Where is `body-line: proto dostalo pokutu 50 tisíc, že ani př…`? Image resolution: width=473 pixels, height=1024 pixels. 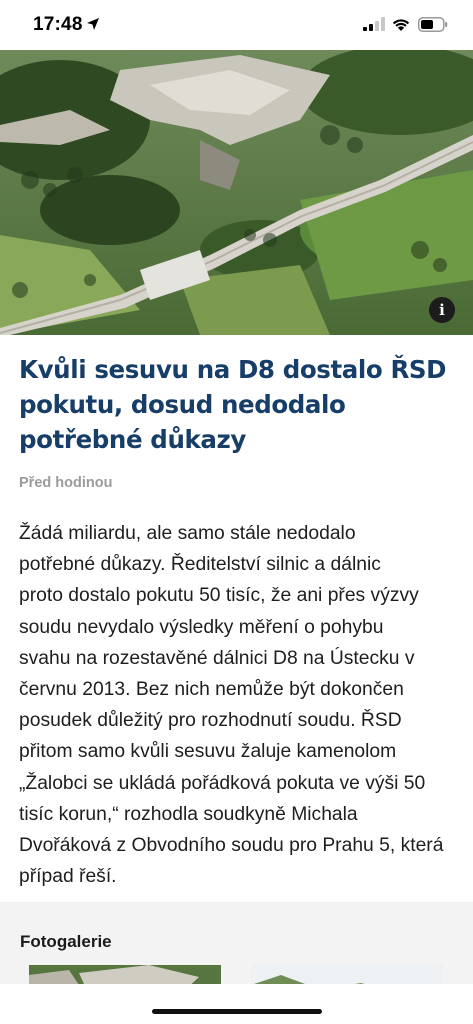 body-line: proto dostalo pokutu 50 tisíc, že ani př… is located at coordinates (219, 596).